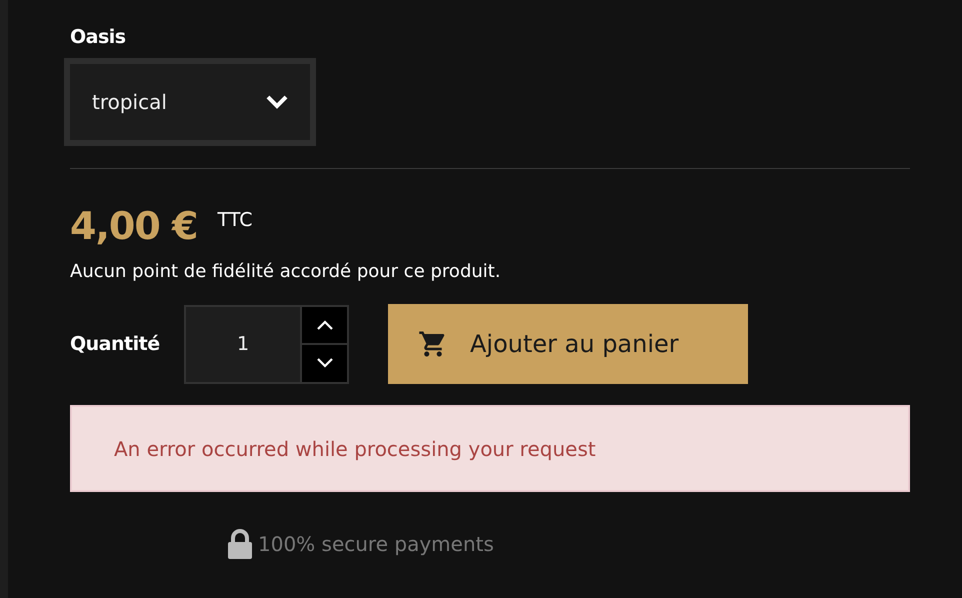 The image size is (962, 598). I want to click on error-message: An error occurred while processing your request, so click(355, 448).